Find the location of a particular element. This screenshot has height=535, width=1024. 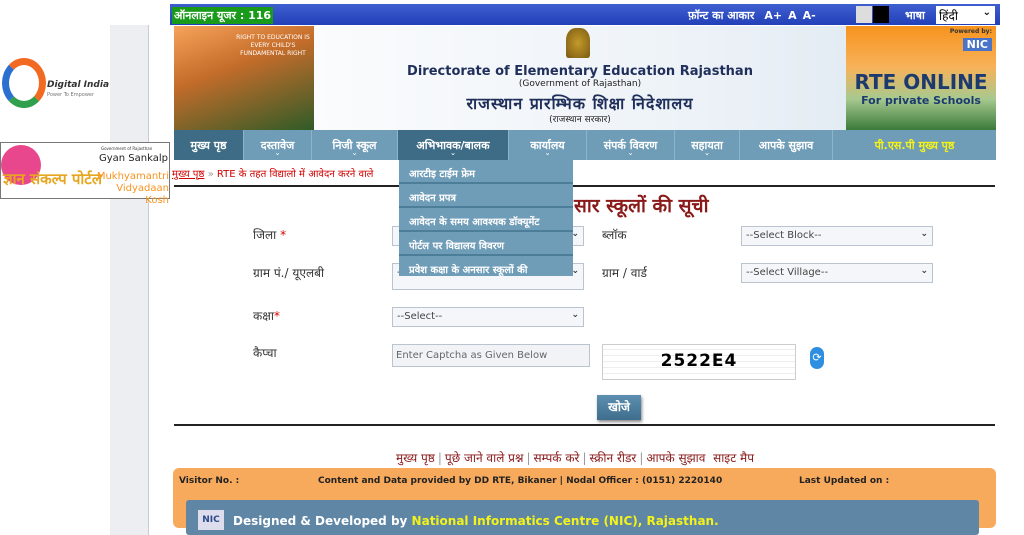

nav-documents: दस्तावेज ⌄ is located at coordinates (278, 145).